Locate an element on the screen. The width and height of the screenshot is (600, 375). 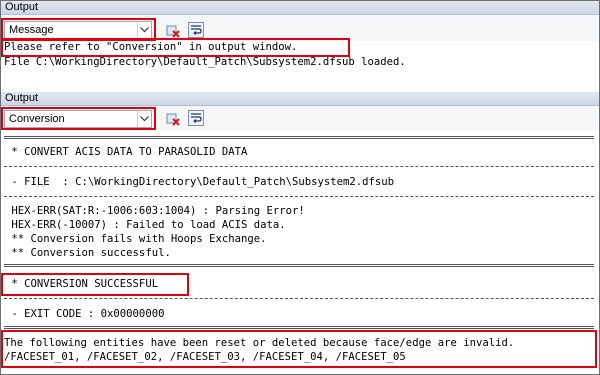
output-source-value: Message is located at coordinates (31, 30).